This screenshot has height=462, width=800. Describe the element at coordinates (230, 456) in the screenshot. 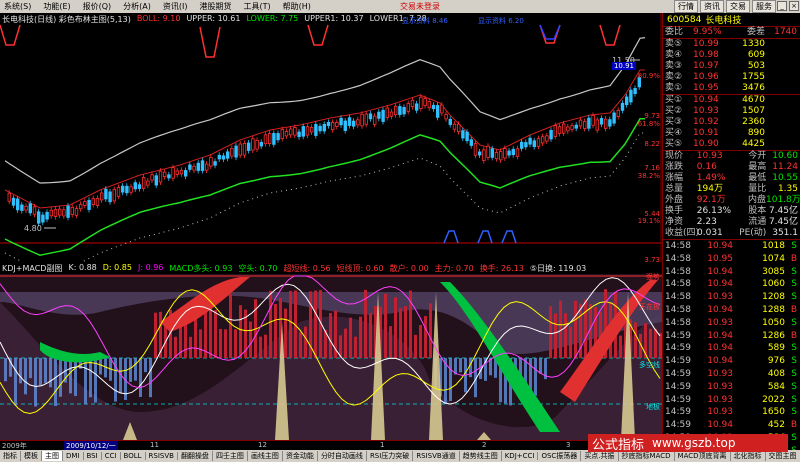

I see `tab-9: 四壬主图` at that location.